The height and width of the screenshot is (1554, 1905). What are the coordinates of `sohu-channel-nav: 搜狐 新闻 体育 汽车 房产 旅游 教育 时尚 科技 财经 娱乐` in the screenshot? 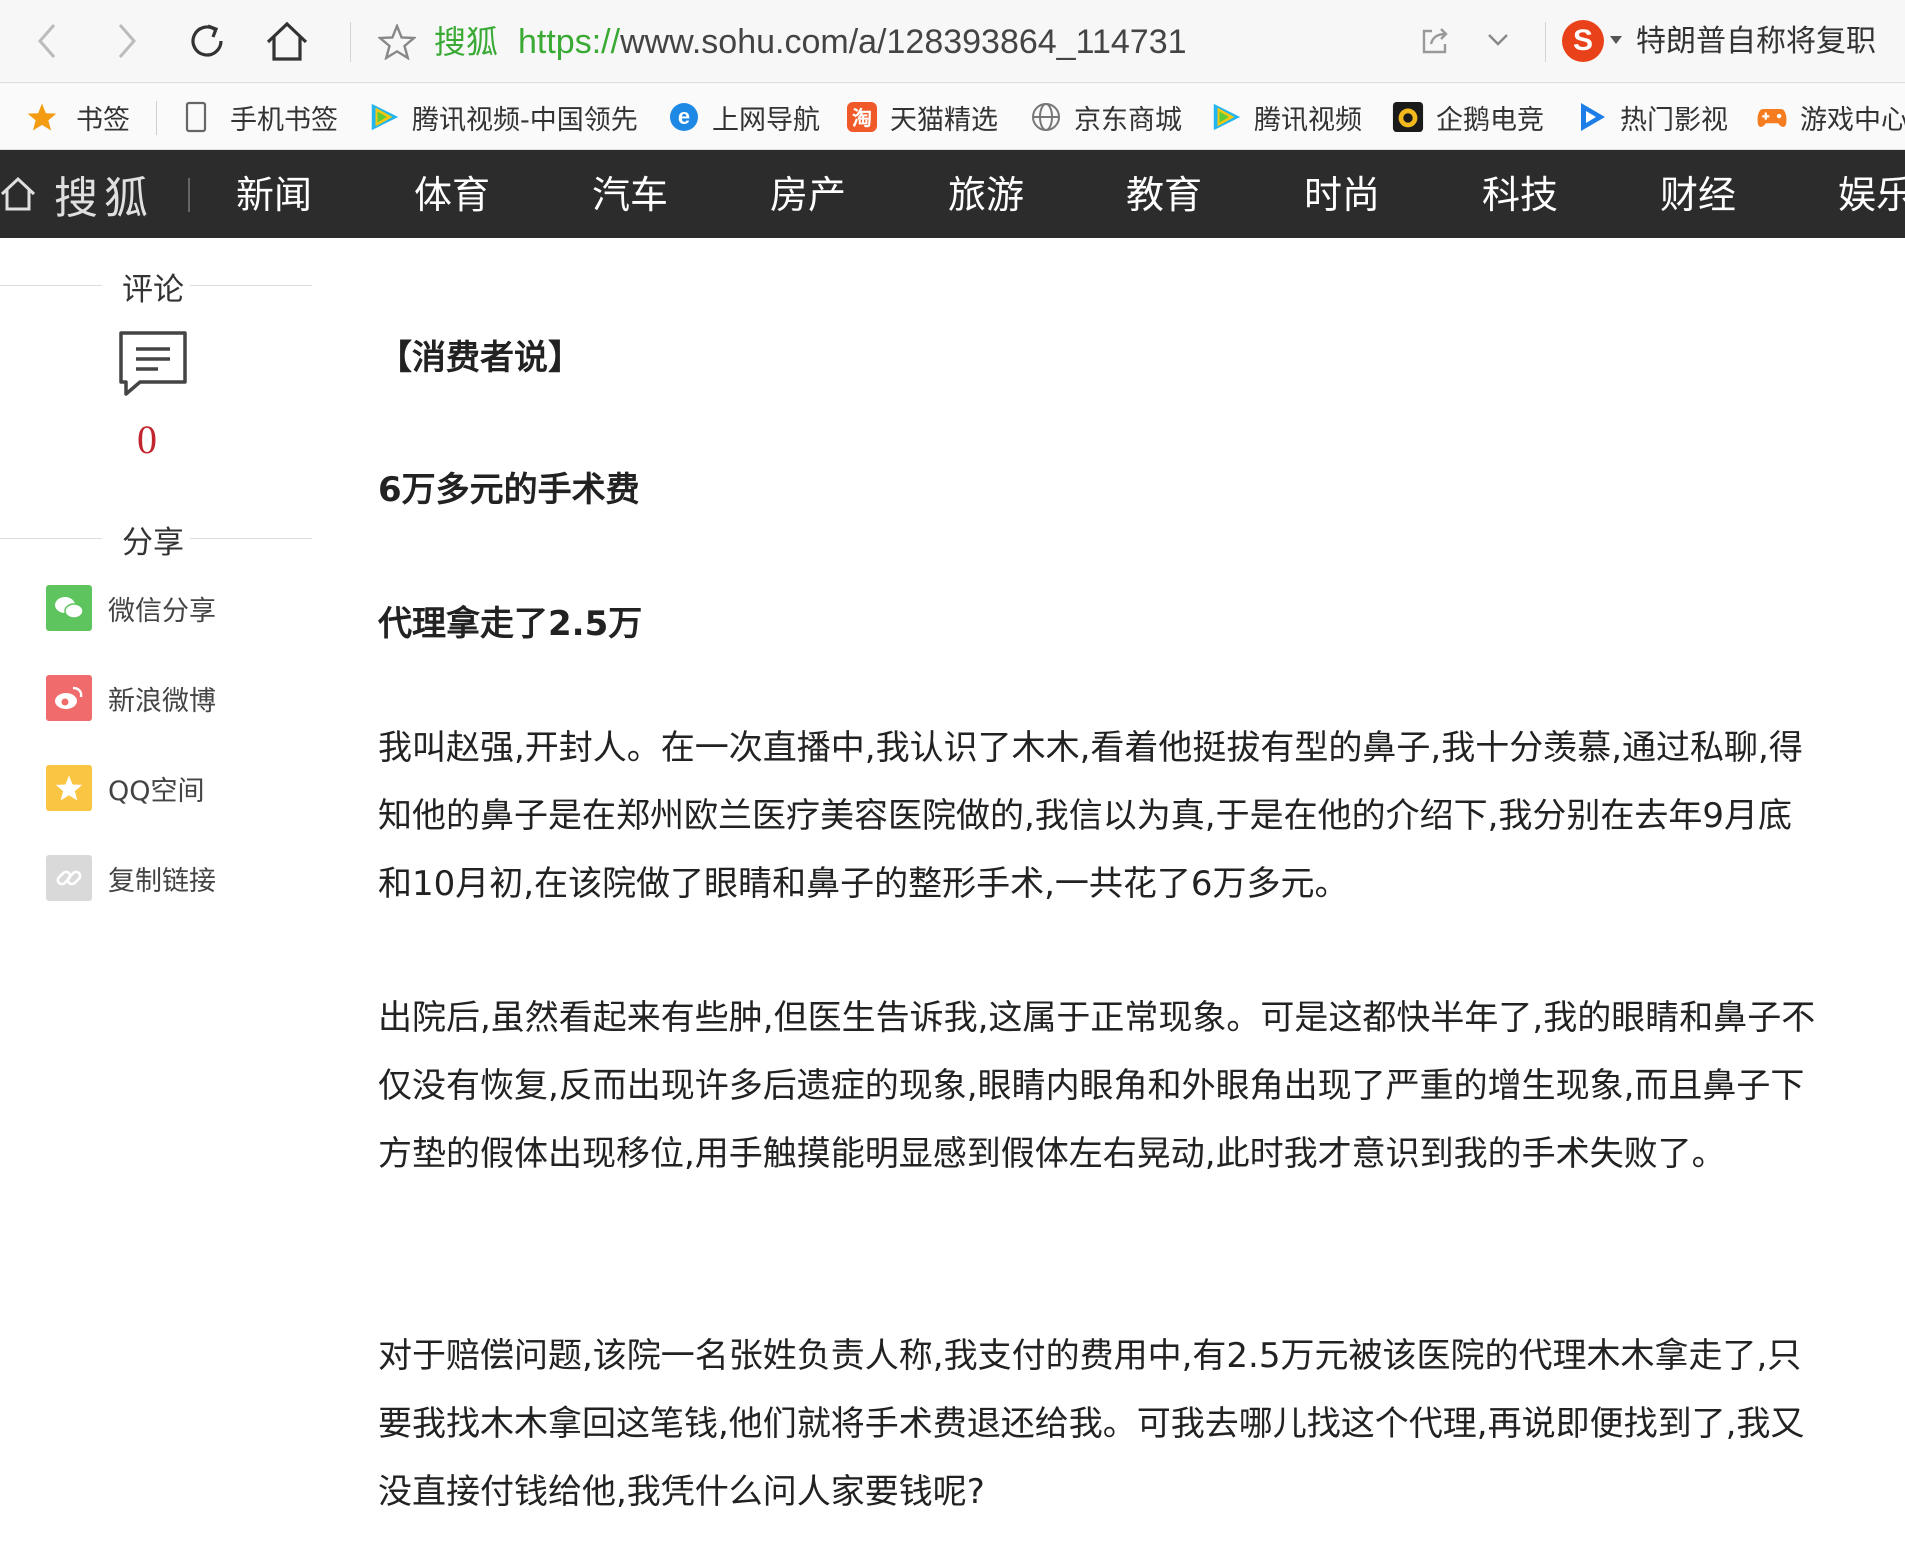 It's located at (952, 194).